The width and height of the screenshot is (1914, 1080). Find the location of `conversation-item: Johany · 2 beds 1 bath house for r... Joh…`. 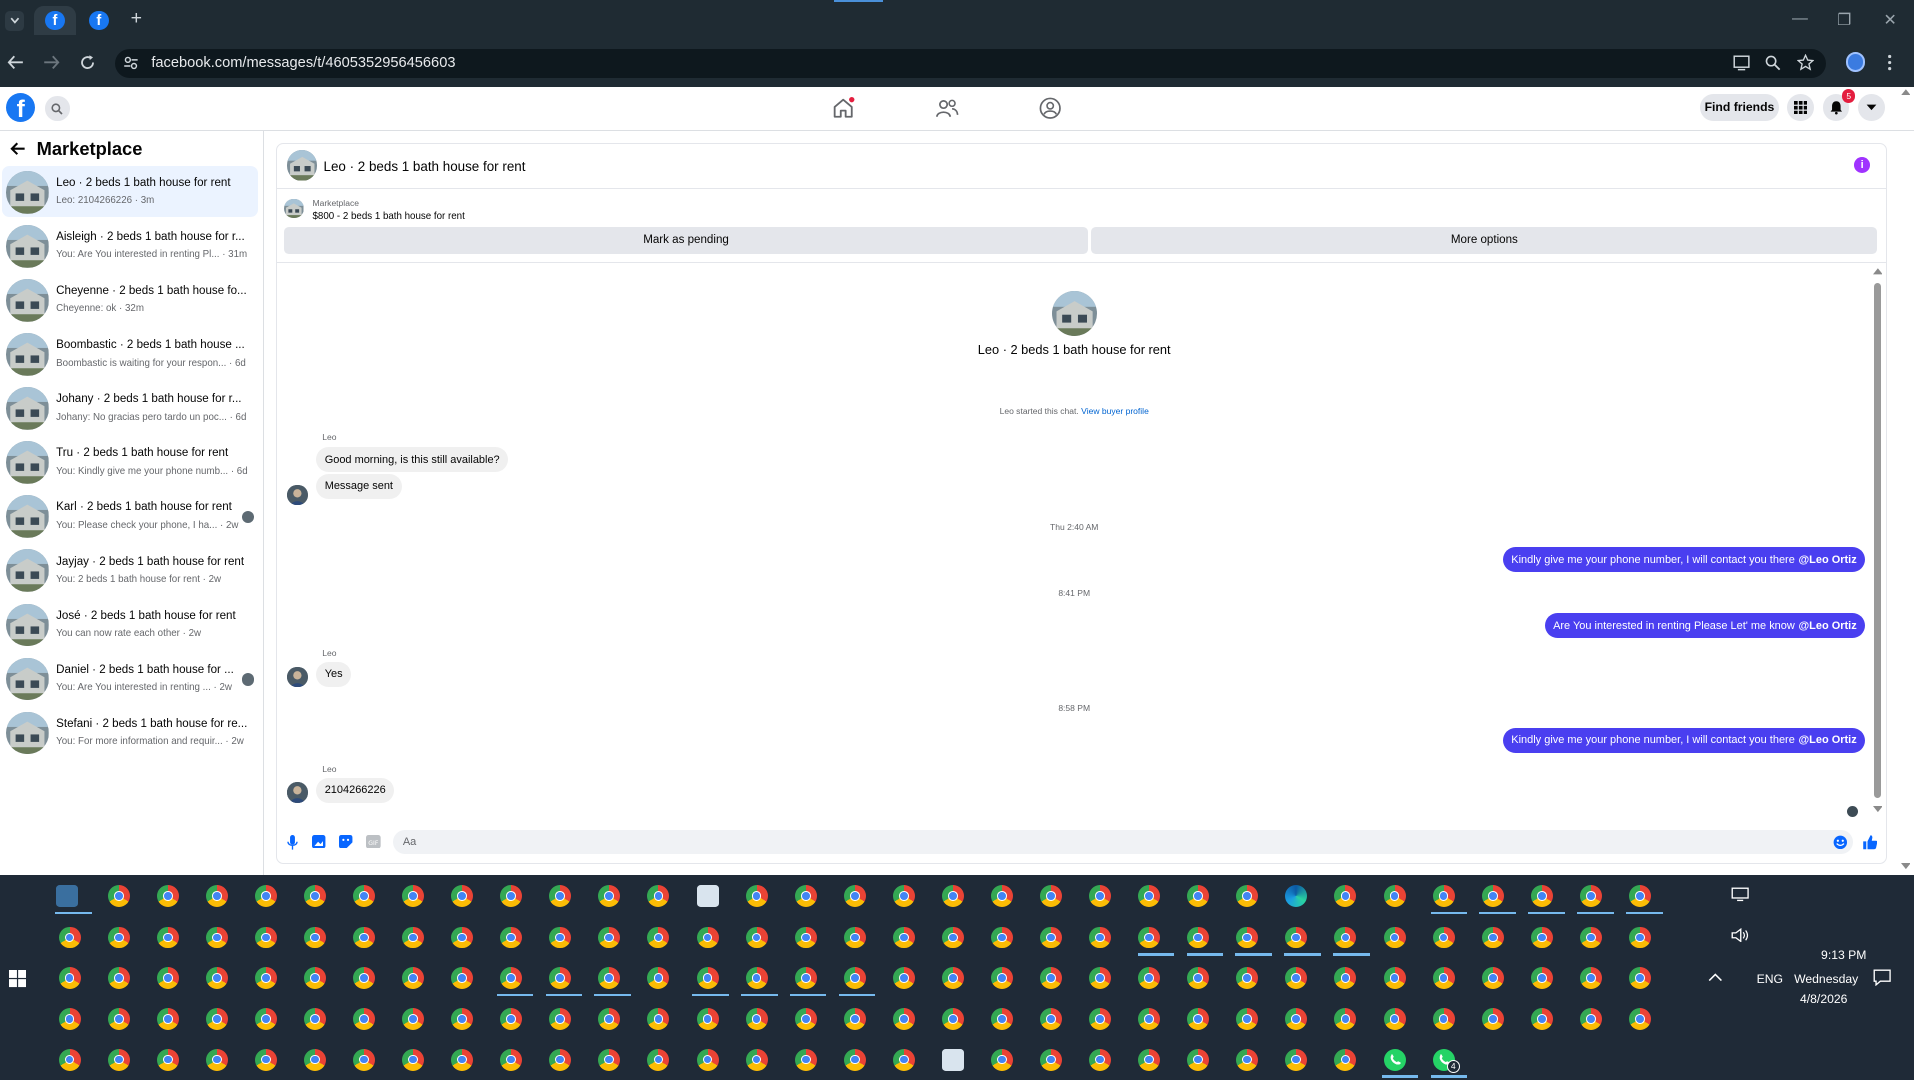

conversation-item: Johany · 2 beds 1 bath house for r... Joh… is located at coordinates (129, 407).